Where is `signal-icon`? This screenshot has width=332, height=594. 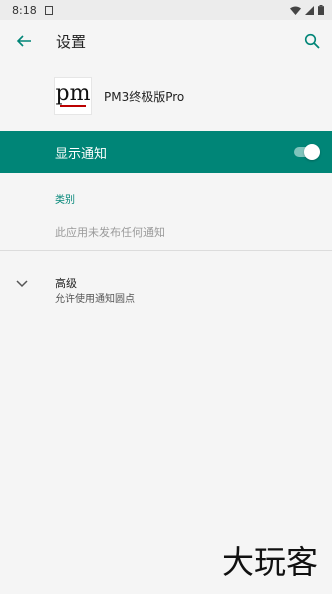
signal-icon is located at coordinates (309, 10).